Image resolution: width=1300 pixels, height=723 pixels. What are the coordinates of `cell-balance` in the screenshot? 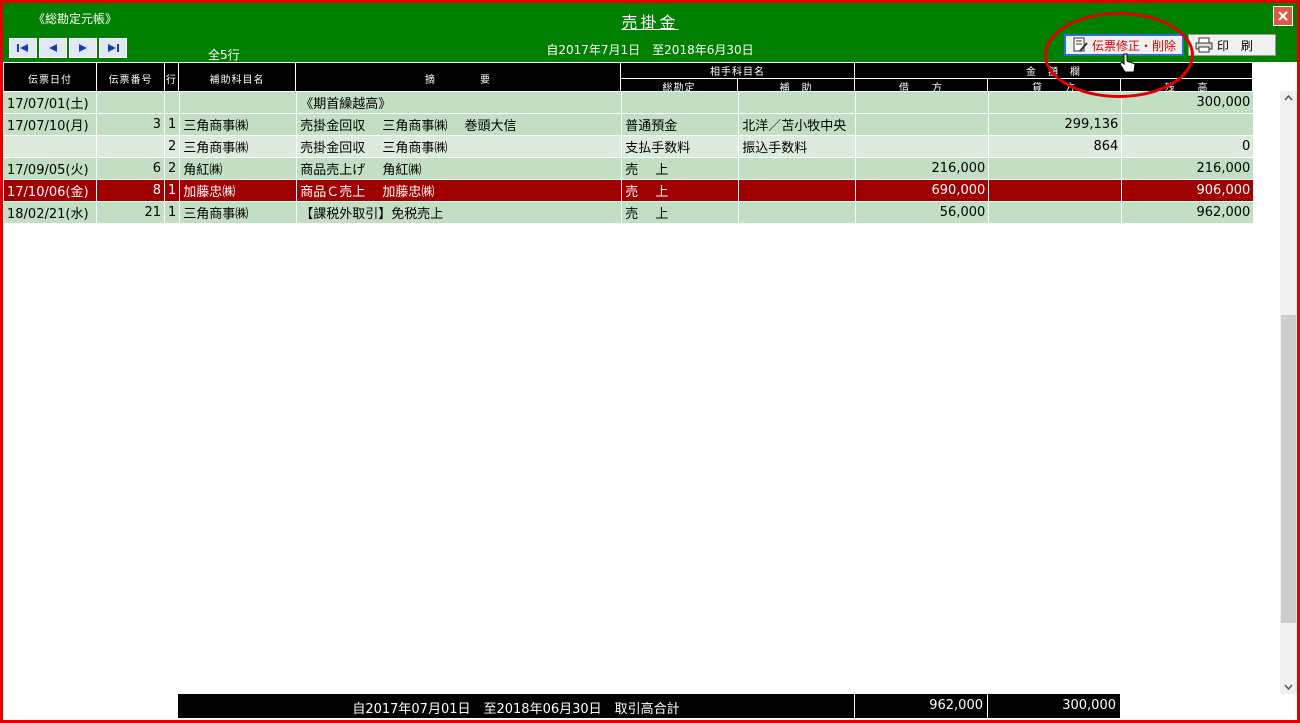 It's located at (1188, 124).